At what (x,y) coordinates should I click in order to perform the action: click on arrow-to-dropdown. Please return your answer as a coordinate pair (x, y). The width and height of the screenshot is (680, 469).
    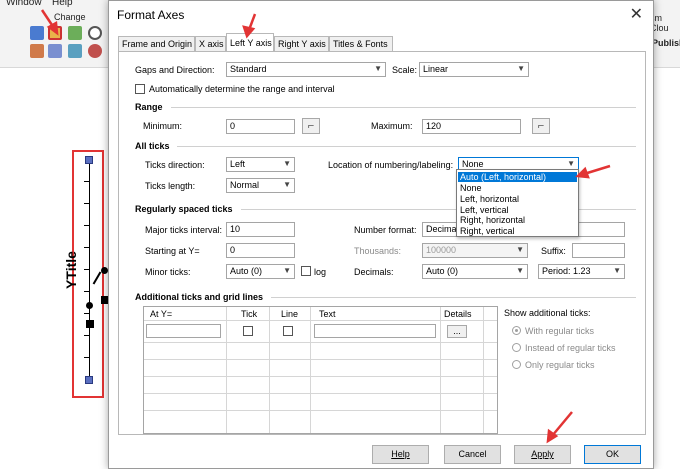
    Looking at the image, I should click on (597, 170).